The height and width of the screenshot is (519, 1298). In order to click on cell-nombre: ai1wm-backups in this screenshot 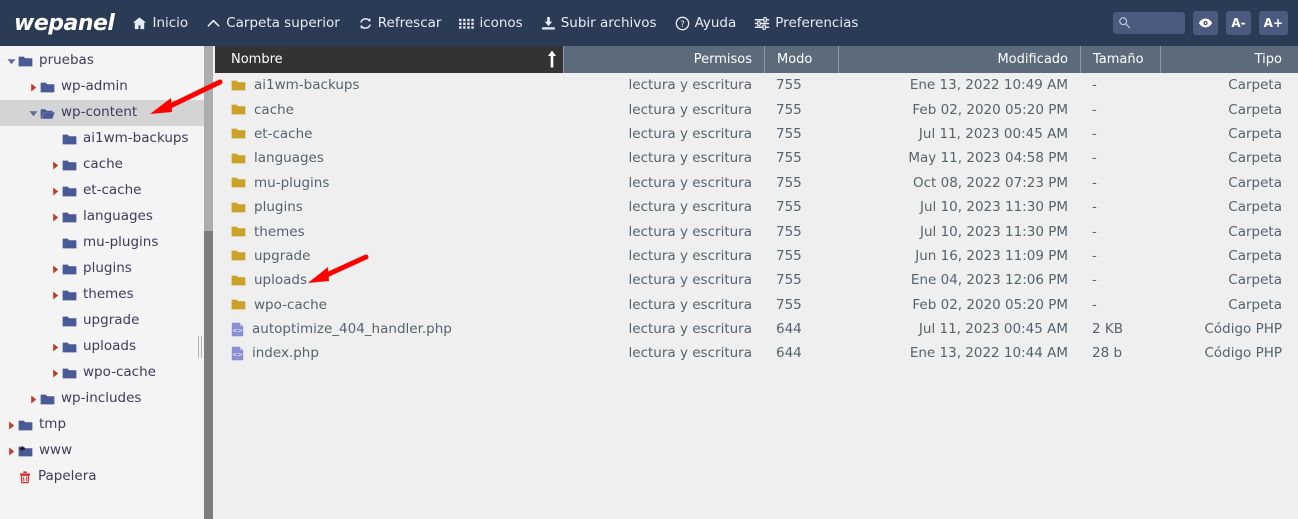, I will do `click(389, 85)`.